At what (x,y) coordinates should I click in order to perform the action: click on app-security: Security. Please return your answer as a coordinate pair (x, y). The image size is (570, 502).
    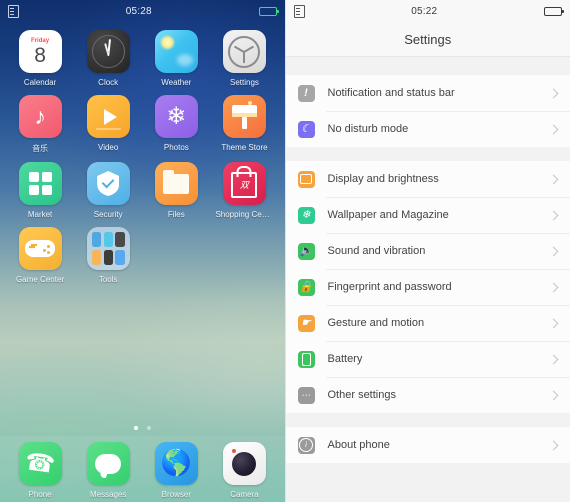
    Looking at the image, I should click on (108, 190).